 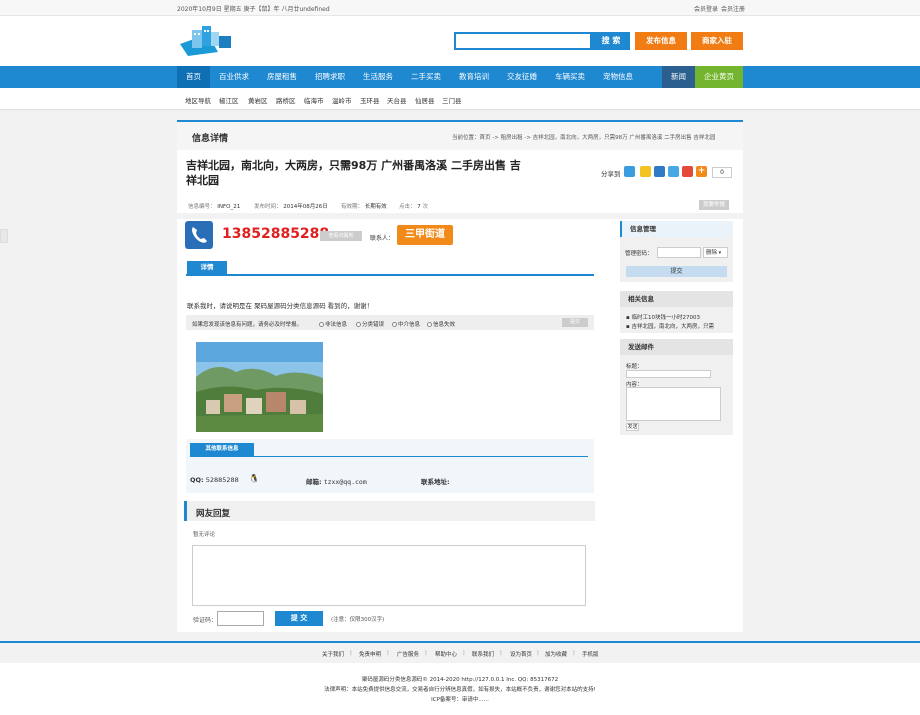 What do you see at coordinates (676, 271) in the screenshot?
I see `manage-submit-button: 提交` at bounding box center [676, 271].